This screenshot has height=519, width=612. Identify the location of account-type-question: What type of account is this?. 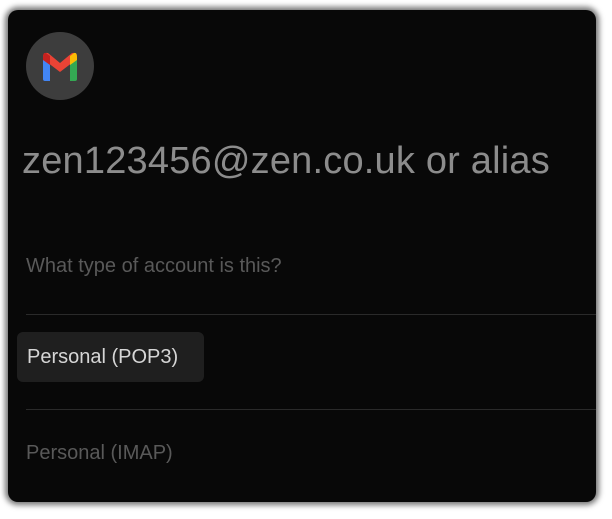
(154, 266).